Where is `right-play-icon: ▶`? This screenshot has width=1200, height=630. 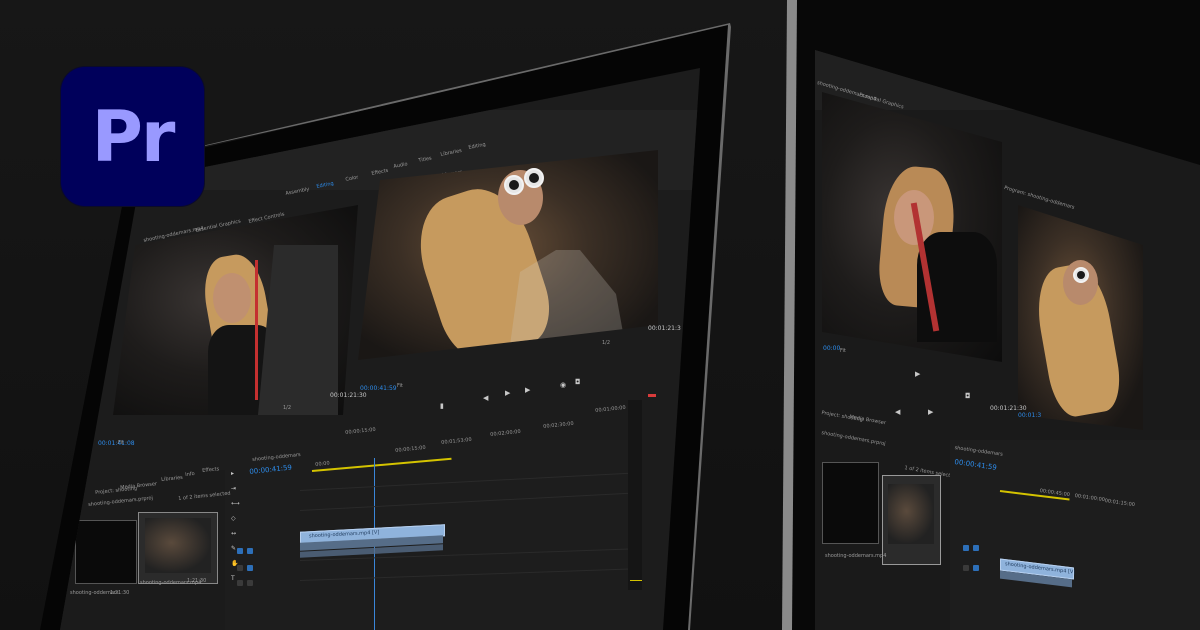 right-play-icon: ▶ is located at coordinates (917, 374).